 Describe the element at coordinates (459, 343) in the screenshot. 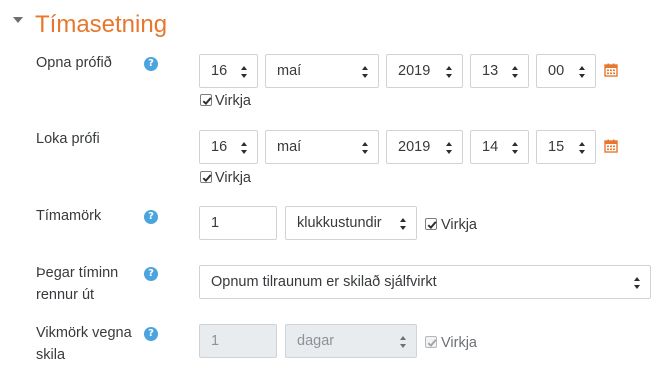

I see `grace-period-enable-label: Virkja` at that location.